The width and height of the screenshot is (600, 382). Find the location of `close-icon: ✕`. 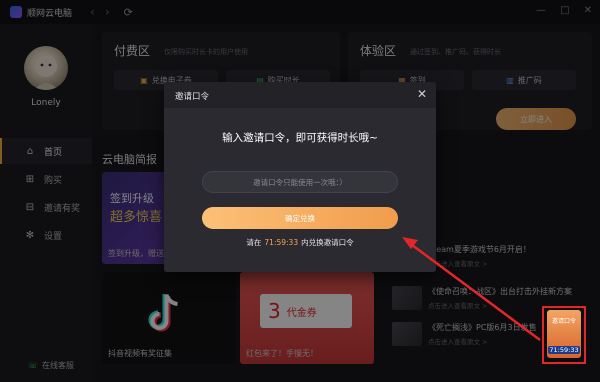

close-icon: ✕ is located at coordinates (422, 94).